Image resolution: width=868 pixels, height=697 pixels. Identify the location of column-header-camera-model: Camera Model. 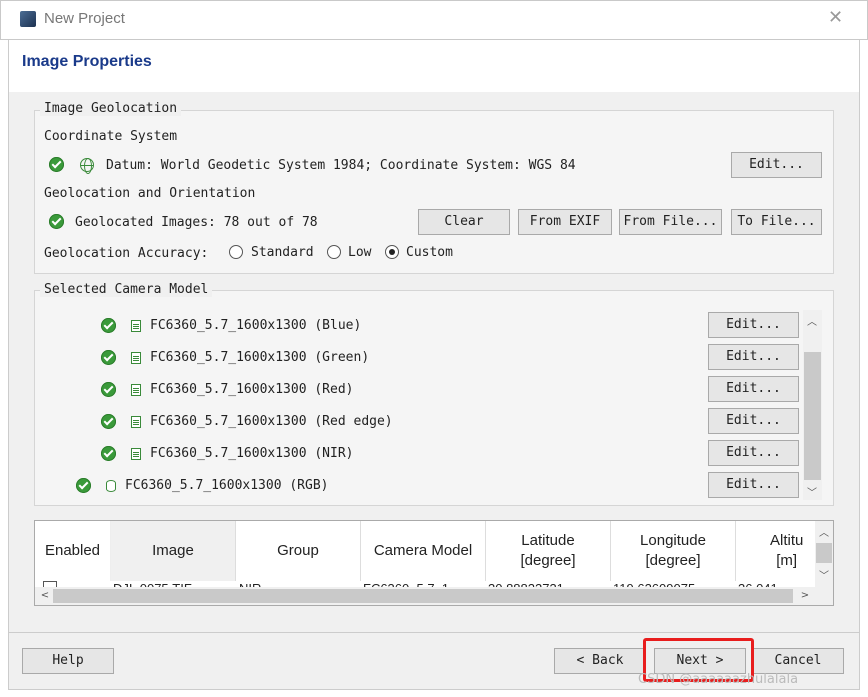
(423, 551).